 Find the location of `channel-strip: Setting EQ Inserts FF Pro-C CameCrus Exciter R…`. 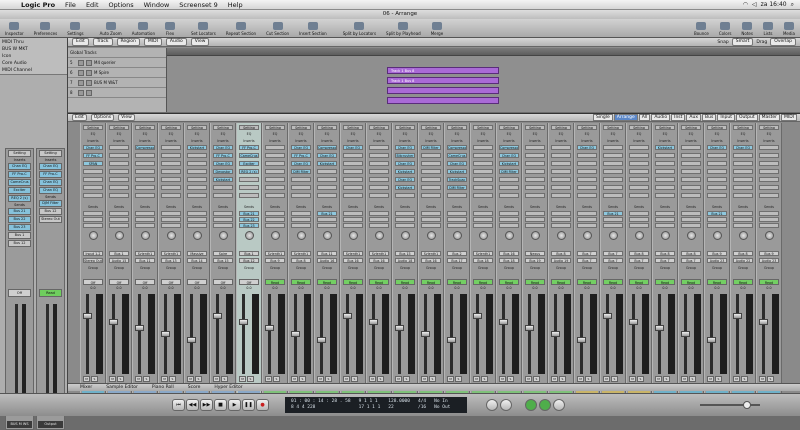

channel-strip: Setting EQ Inserts FF Pro-C CameCrus Exciter R… is located at coordinates (249, 258).